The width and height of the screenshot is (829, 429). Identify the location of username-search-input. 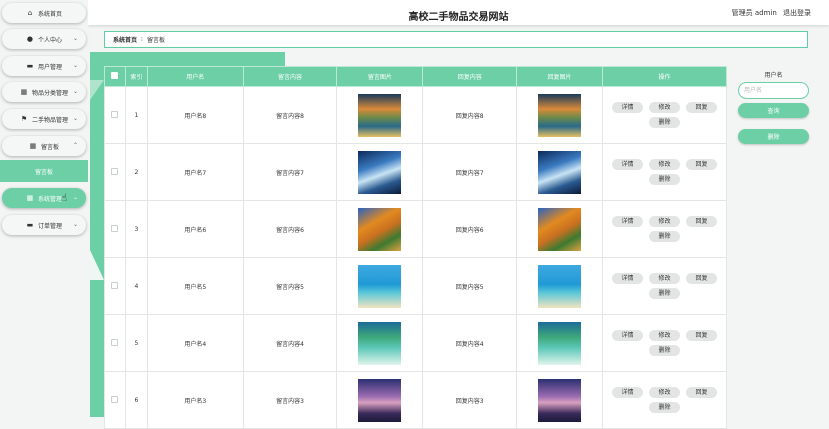
(773, 90).